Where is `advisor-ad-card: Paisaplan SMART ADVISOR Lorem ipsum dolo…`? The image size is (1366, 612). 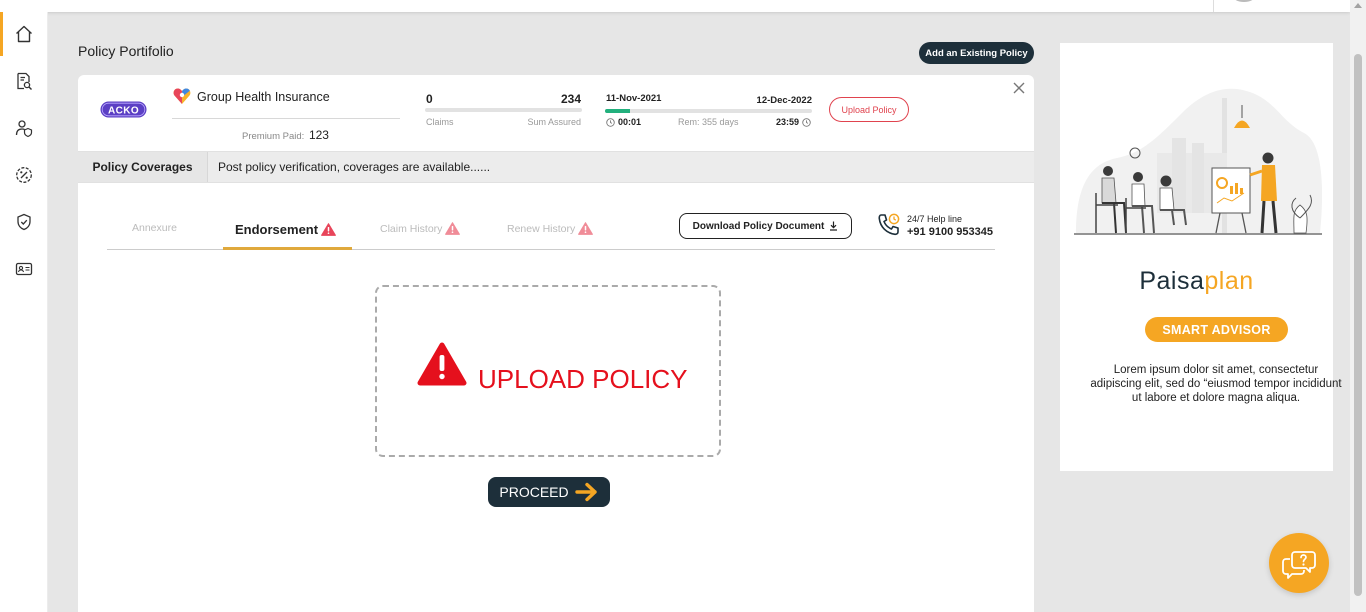
advisor-ad-card: Paisaplan SMART ADVISOR Lorem ipsum dolo… is located at coordinates (1201, 257).